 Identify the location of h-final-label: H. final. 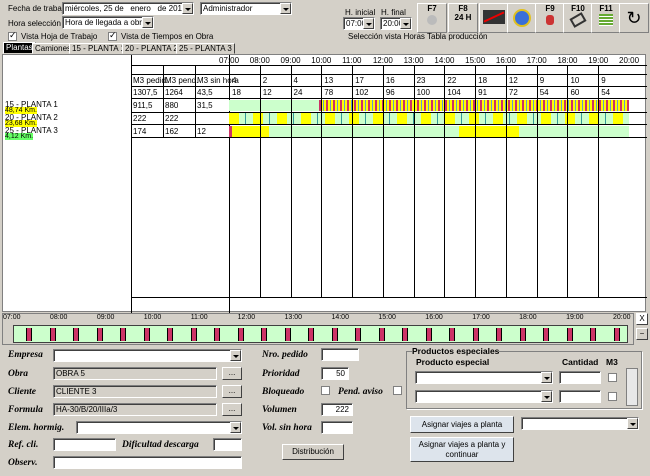
(393, 12).